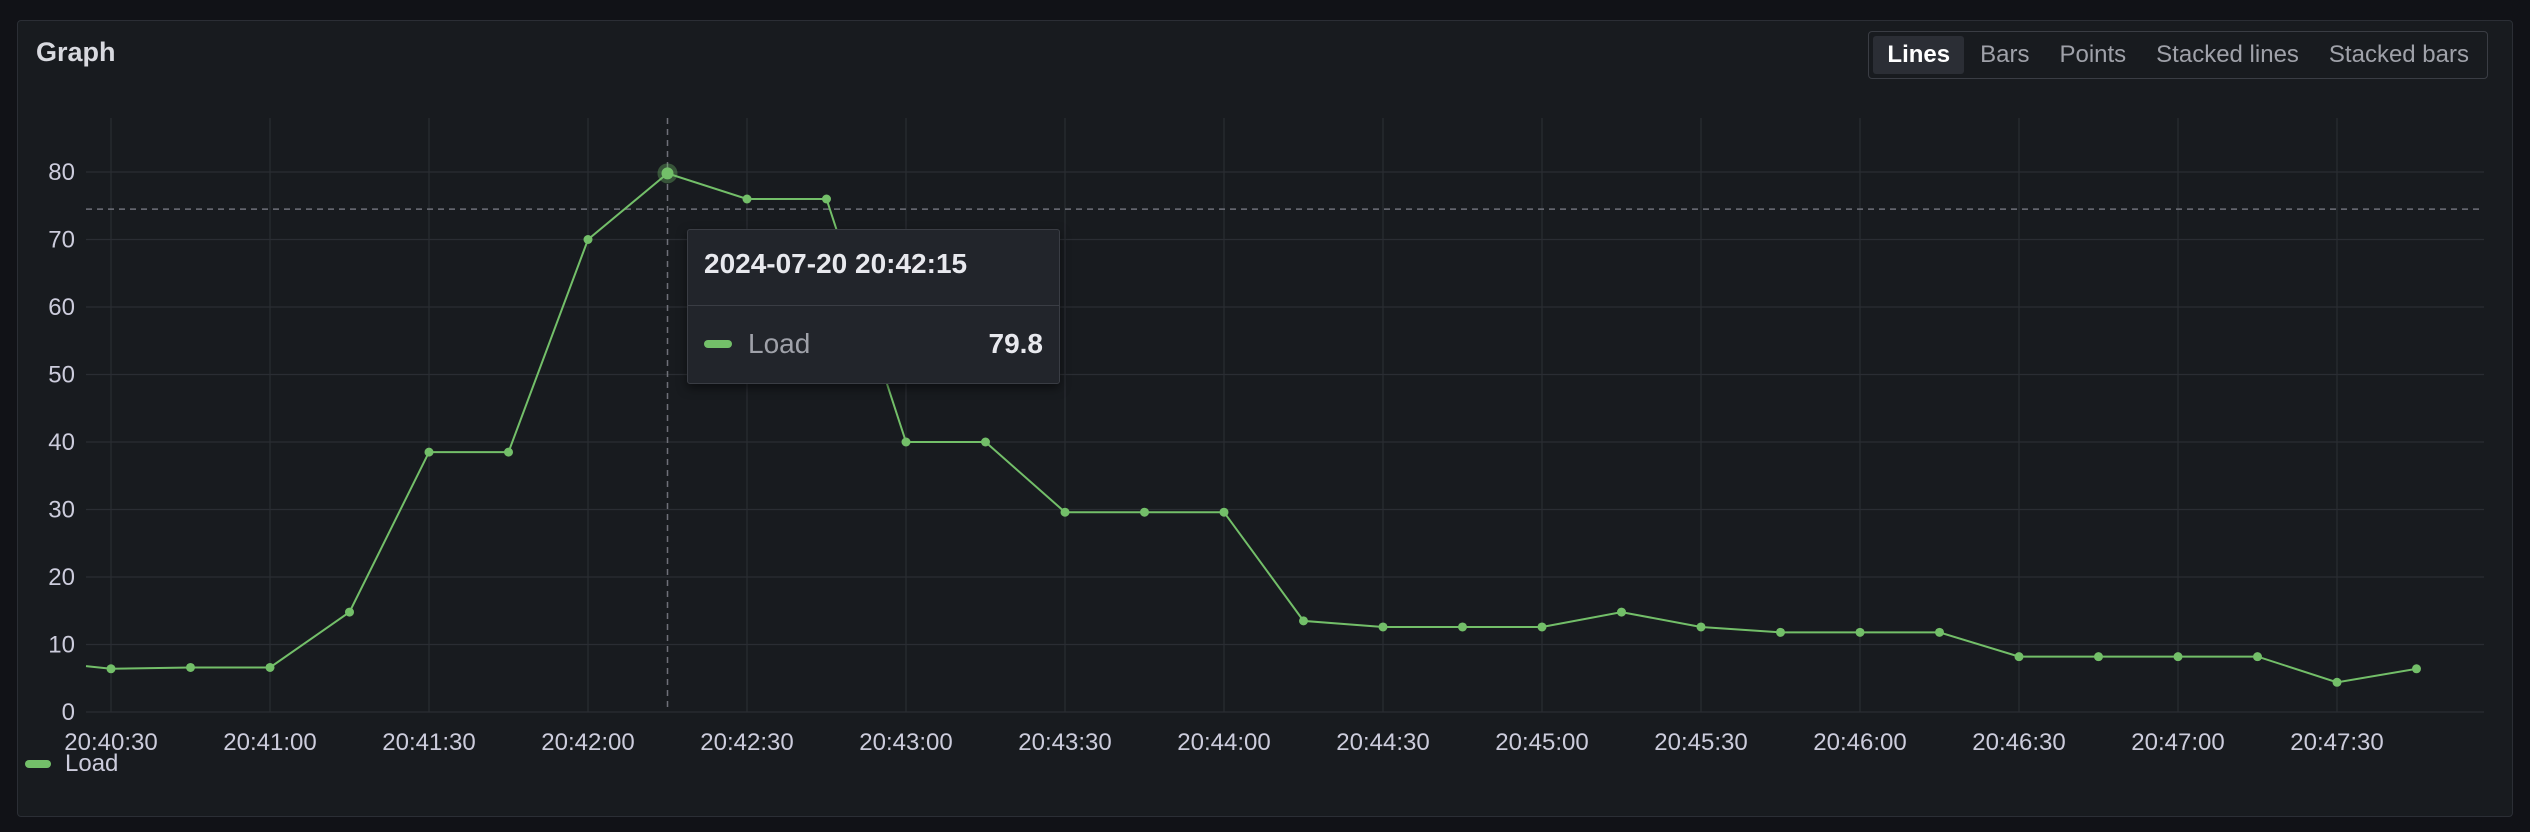 Image resolution: width=2530 pixels, height=832 pixels. Describe the element at coordinates (61, 510) in the screenshot. I see `y-tick-label: 30` at that location.